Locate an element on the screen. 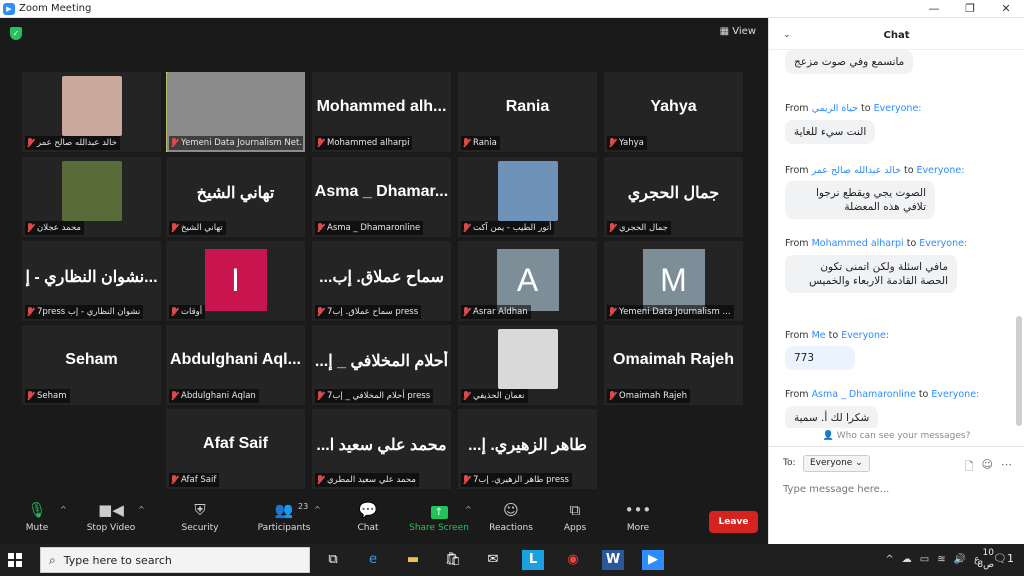  participant-tile: نعمان الحذيفي is located at coordinates (527, 365).